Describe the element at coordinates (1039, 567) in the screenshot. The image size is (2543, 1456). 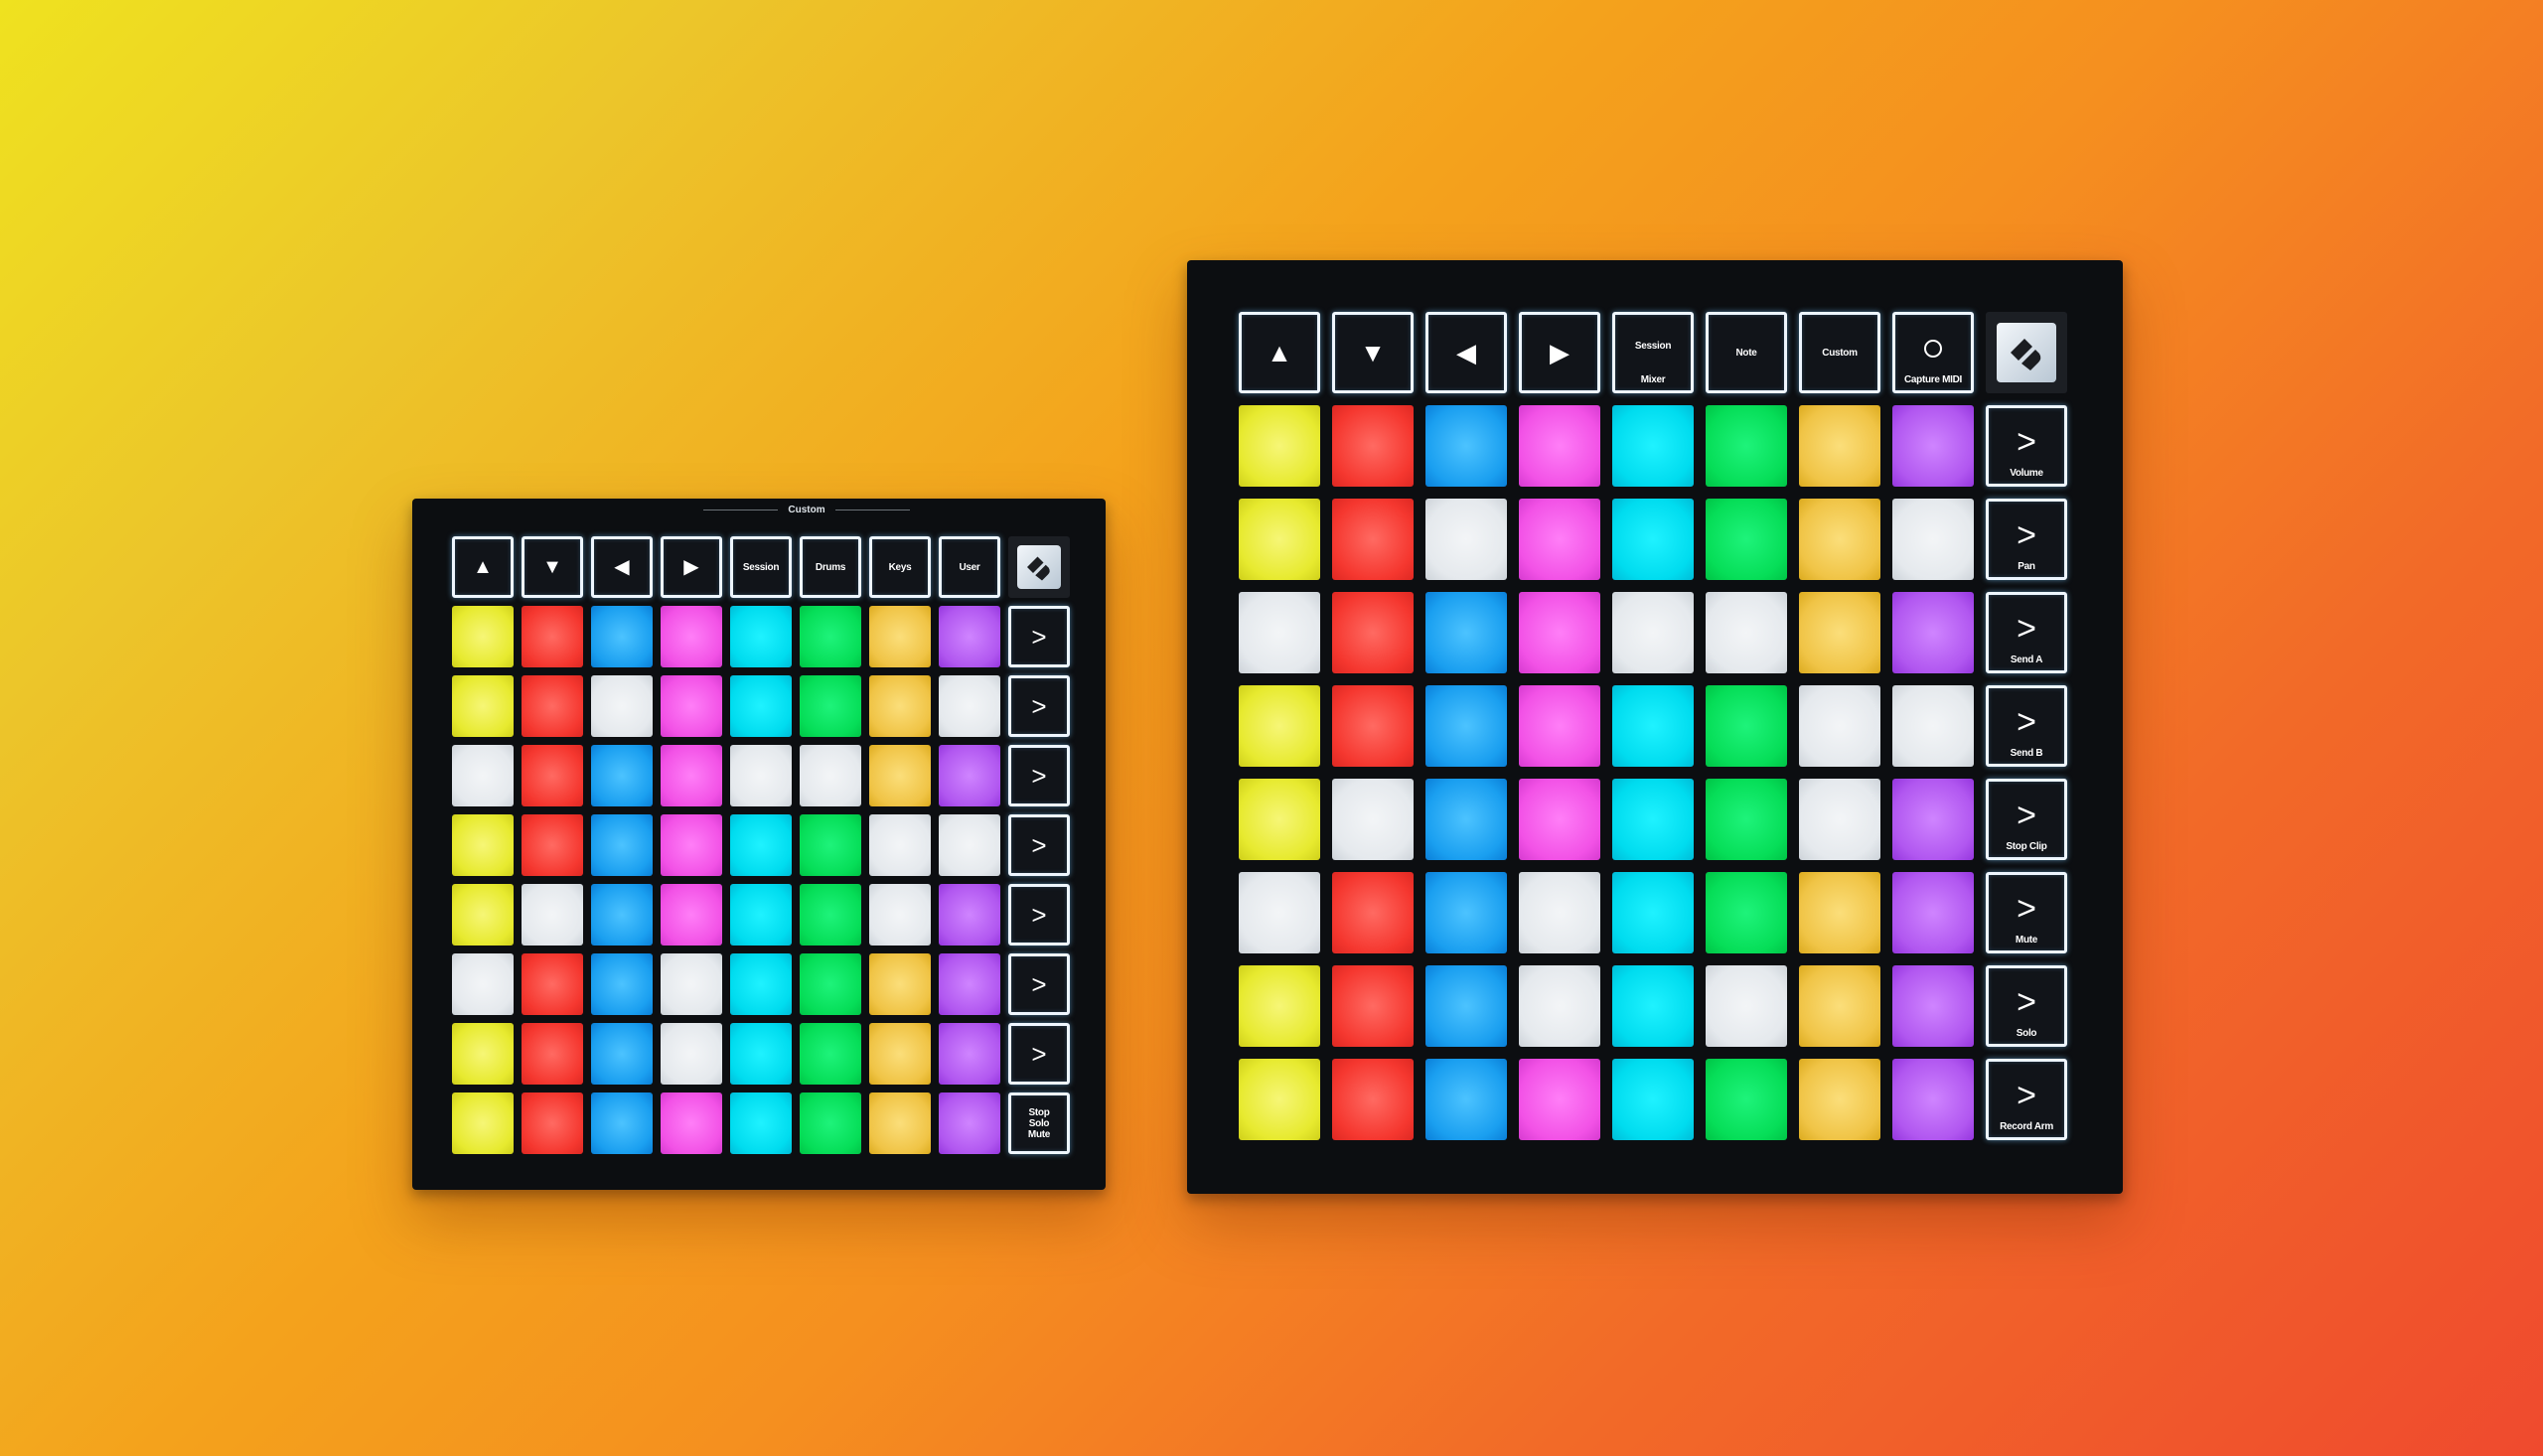
I see `logo-button` at that location.